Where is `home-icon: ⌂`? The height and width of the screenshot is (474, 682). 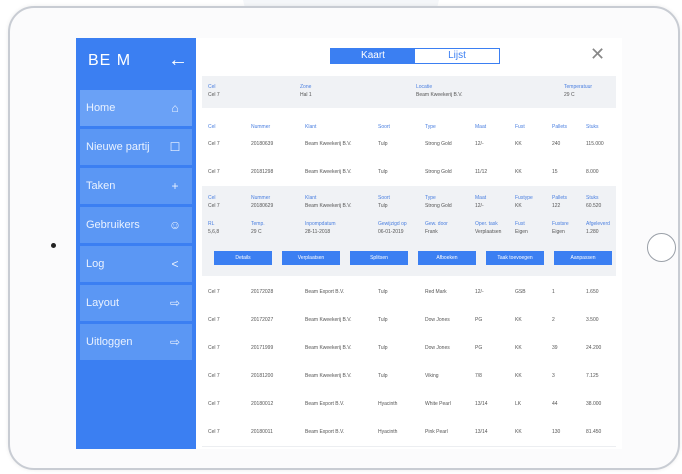
home-icon: ⌂ is located at coordinates (175, 108).